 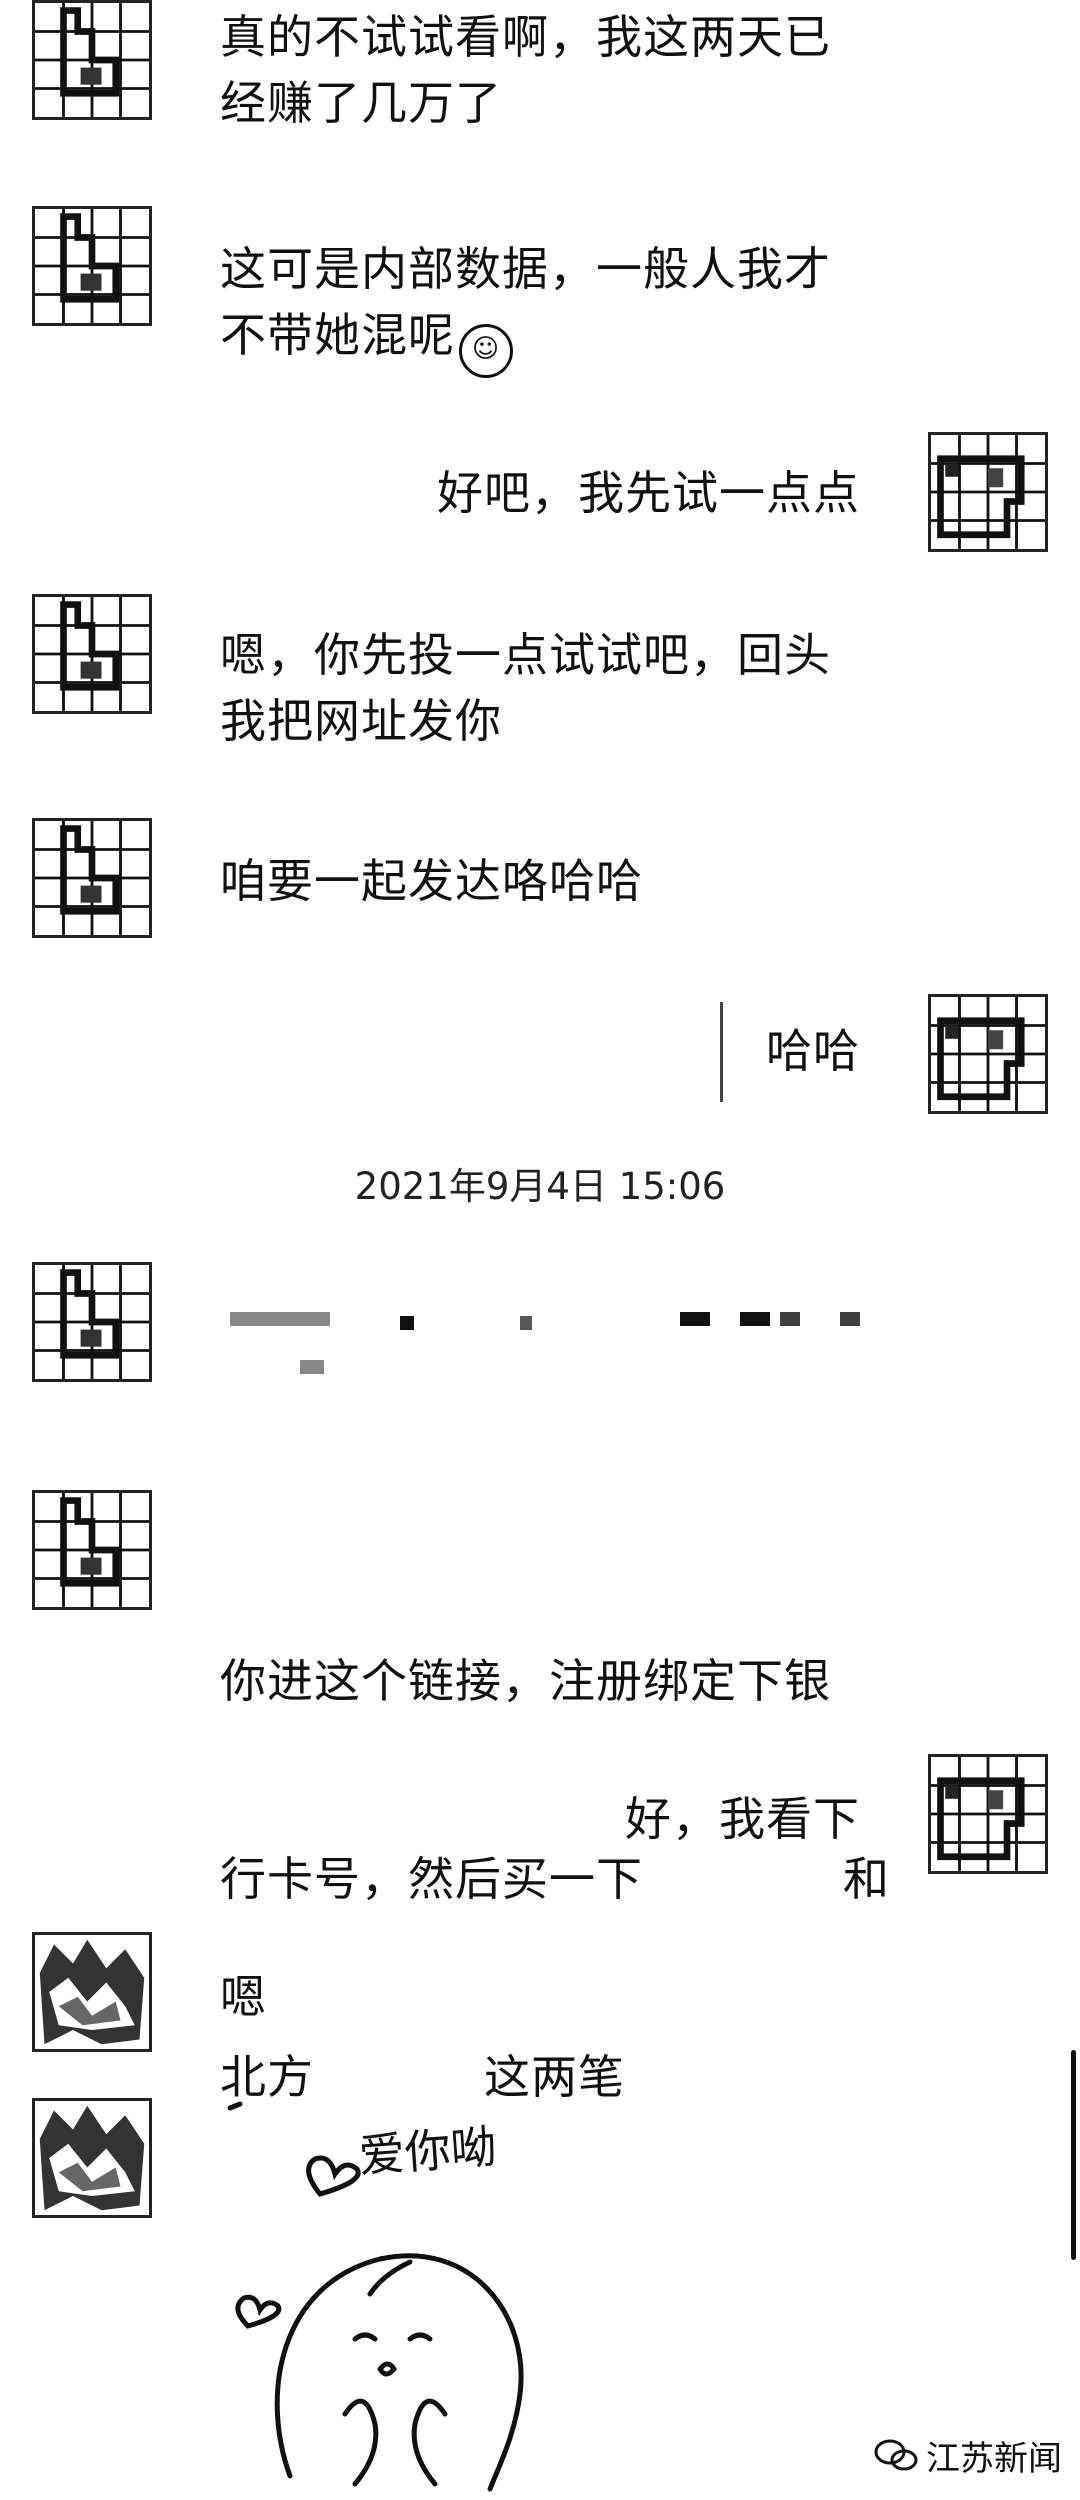 What do you see at coordinates (431, 881) in the screenshot?
I see `message-text: 咱要一起发达咯哈哈` at bounding box center [431, 881].